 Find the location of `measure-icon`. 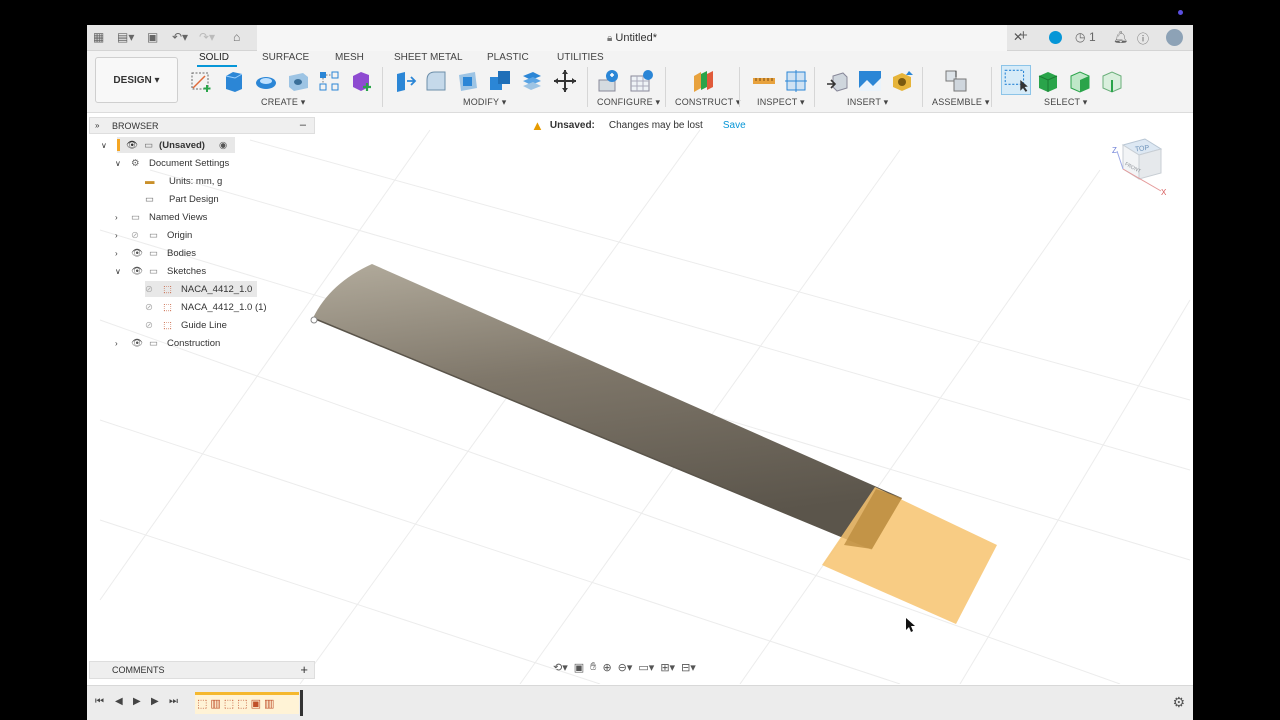

measure-icon is located at coordinates (764, 81).